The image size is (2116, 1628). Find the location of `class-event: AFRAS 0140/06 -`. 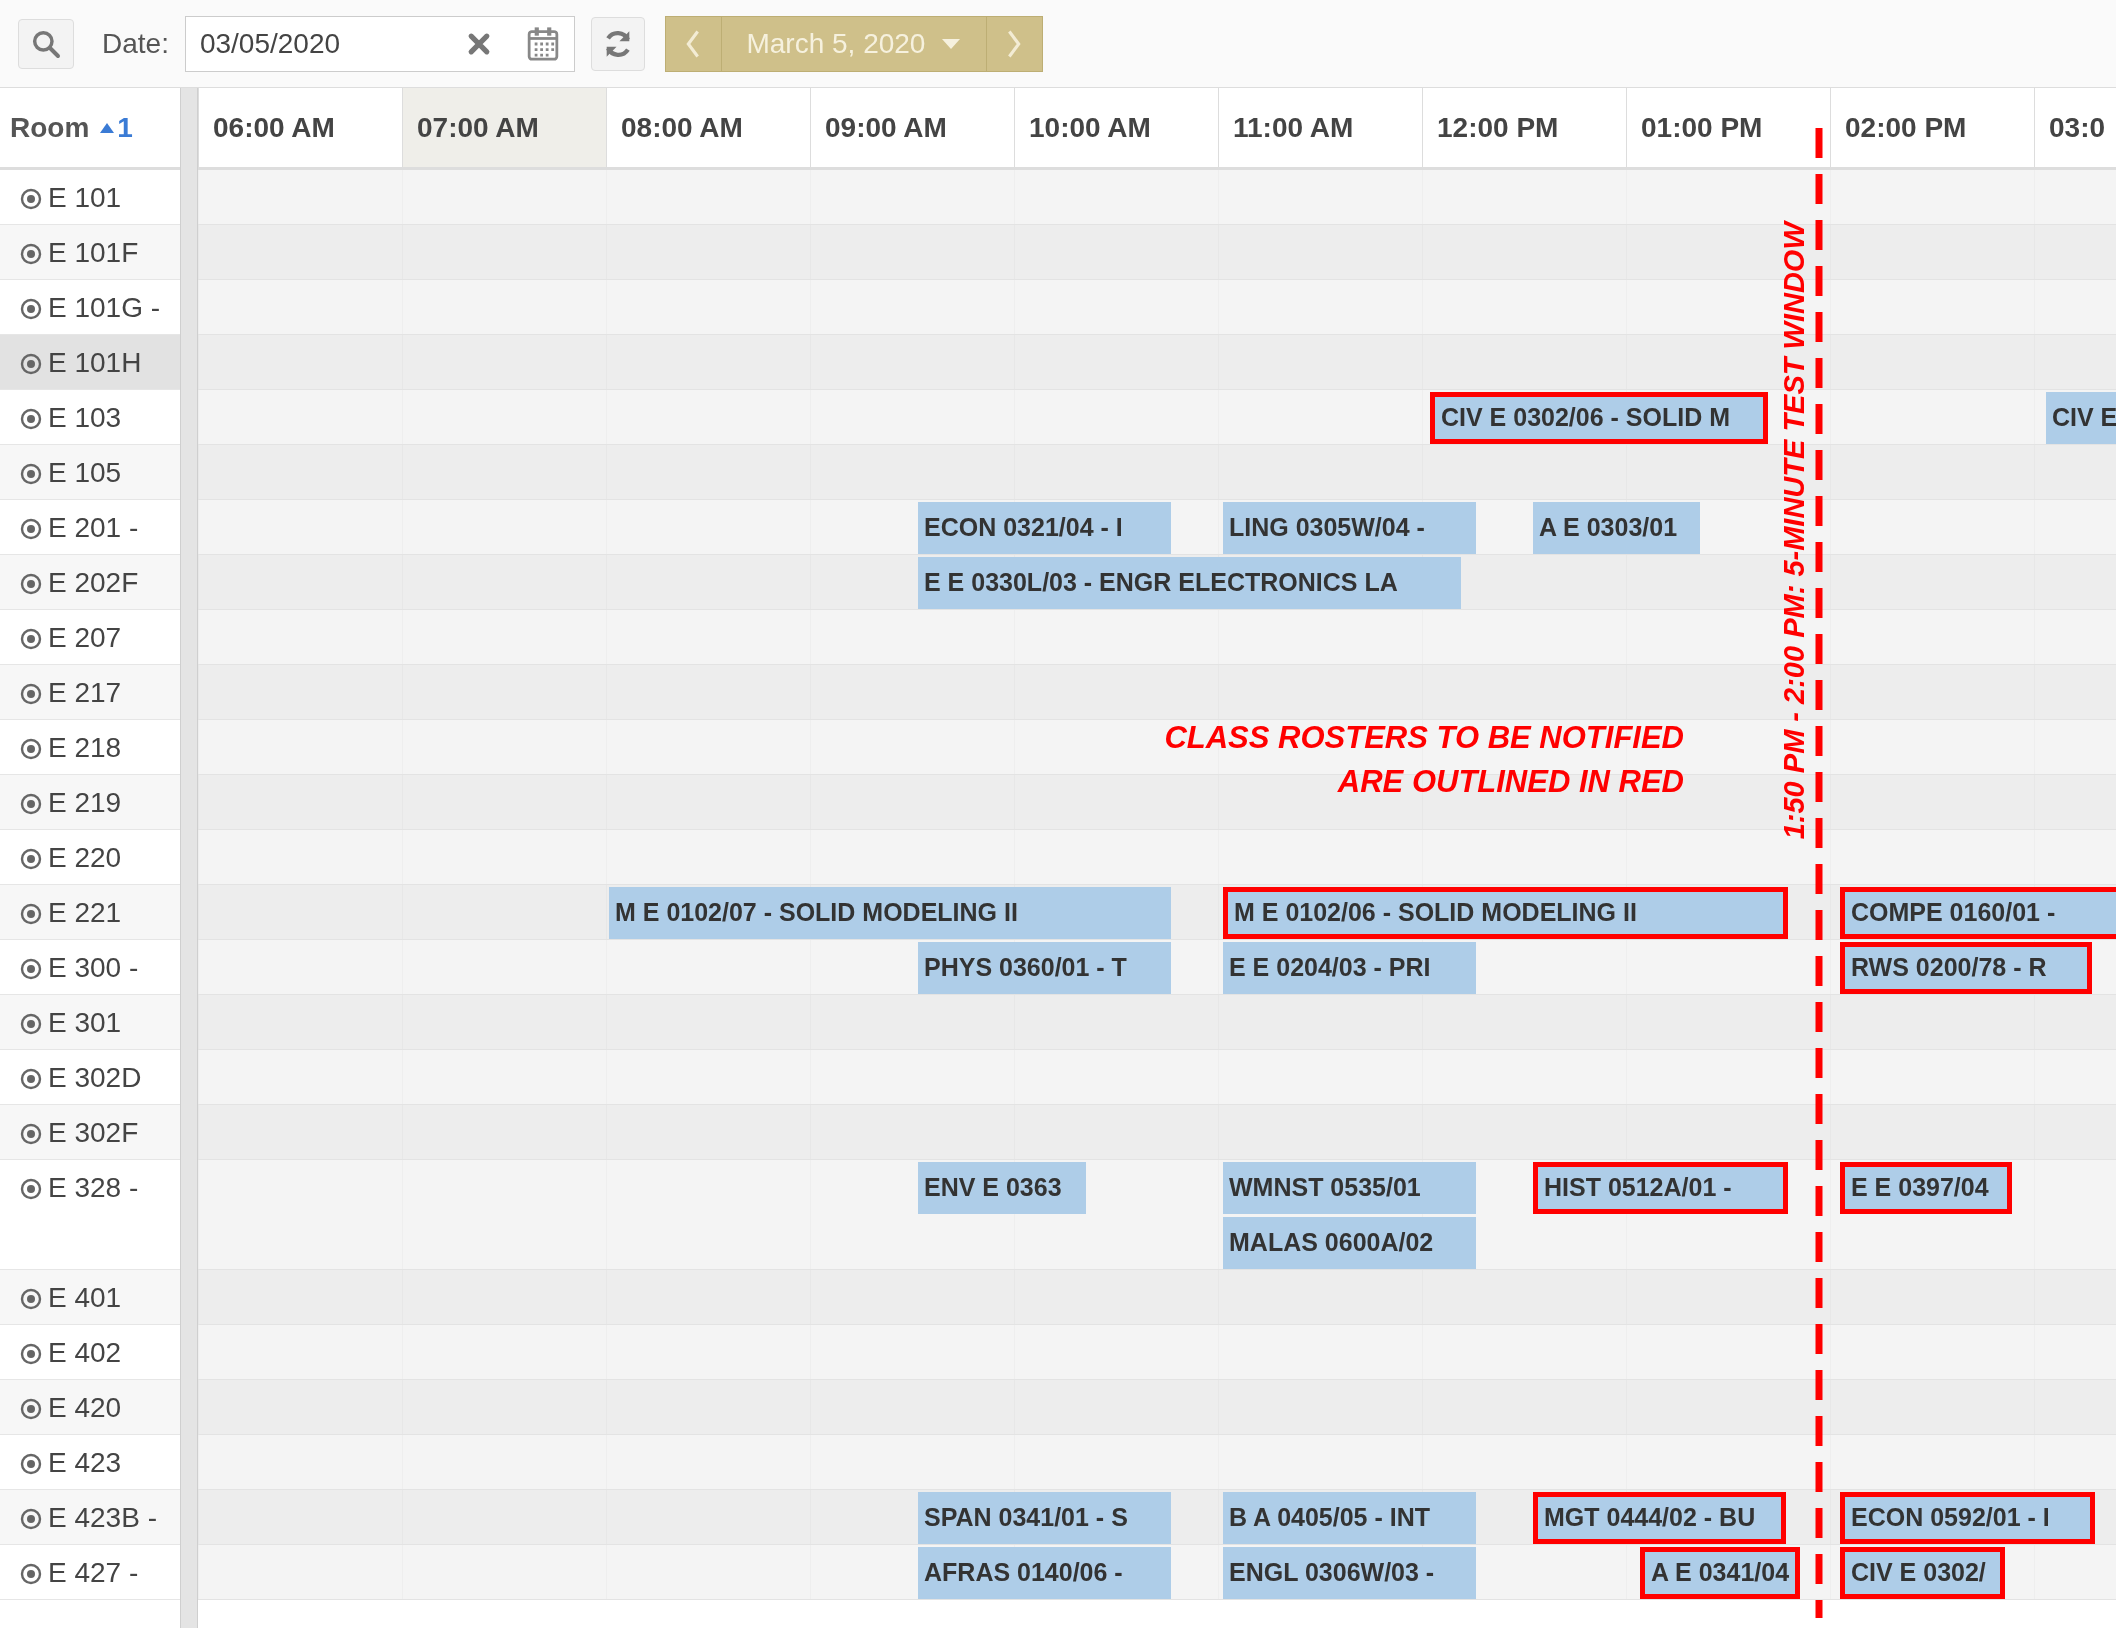

class-event: AFRAS 0140/06 - is located at coordinates (1044, 1573).